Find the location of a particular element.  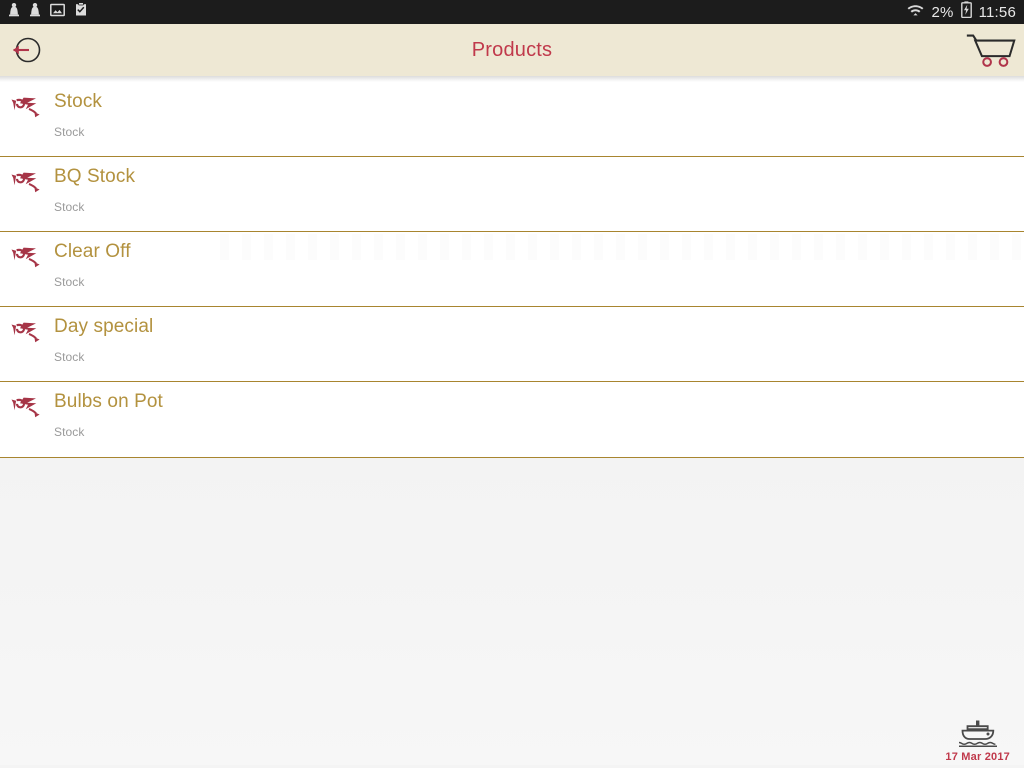

image-icon is located at coordinates (57, 12).